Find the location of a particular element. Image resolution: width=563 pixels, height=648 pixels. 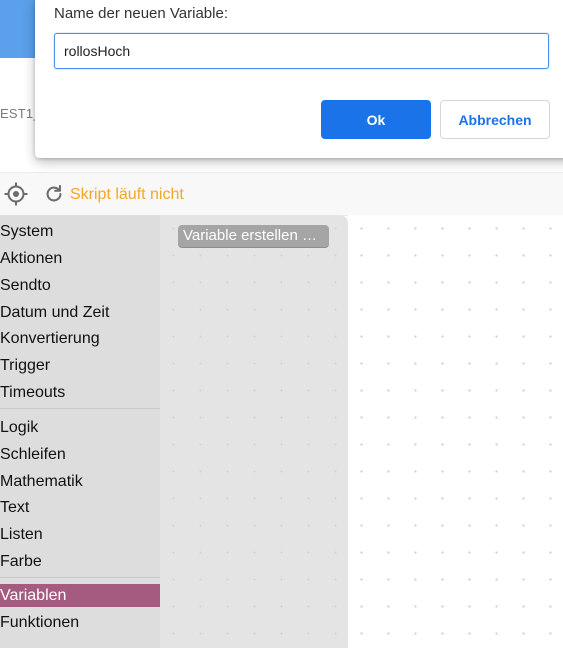

script-toolbar: Skript läuft nicht is located at coordinates (281, 194).